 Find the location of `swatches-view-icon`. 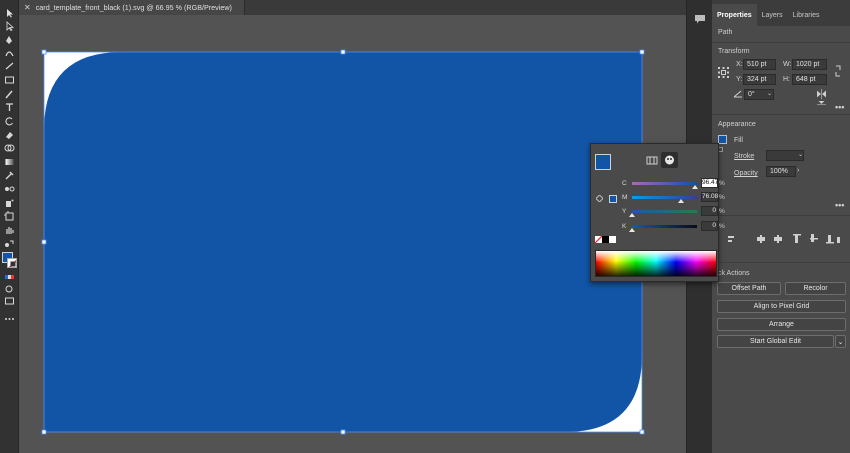

swatches-view-icon is located at coordinates (652, 160).